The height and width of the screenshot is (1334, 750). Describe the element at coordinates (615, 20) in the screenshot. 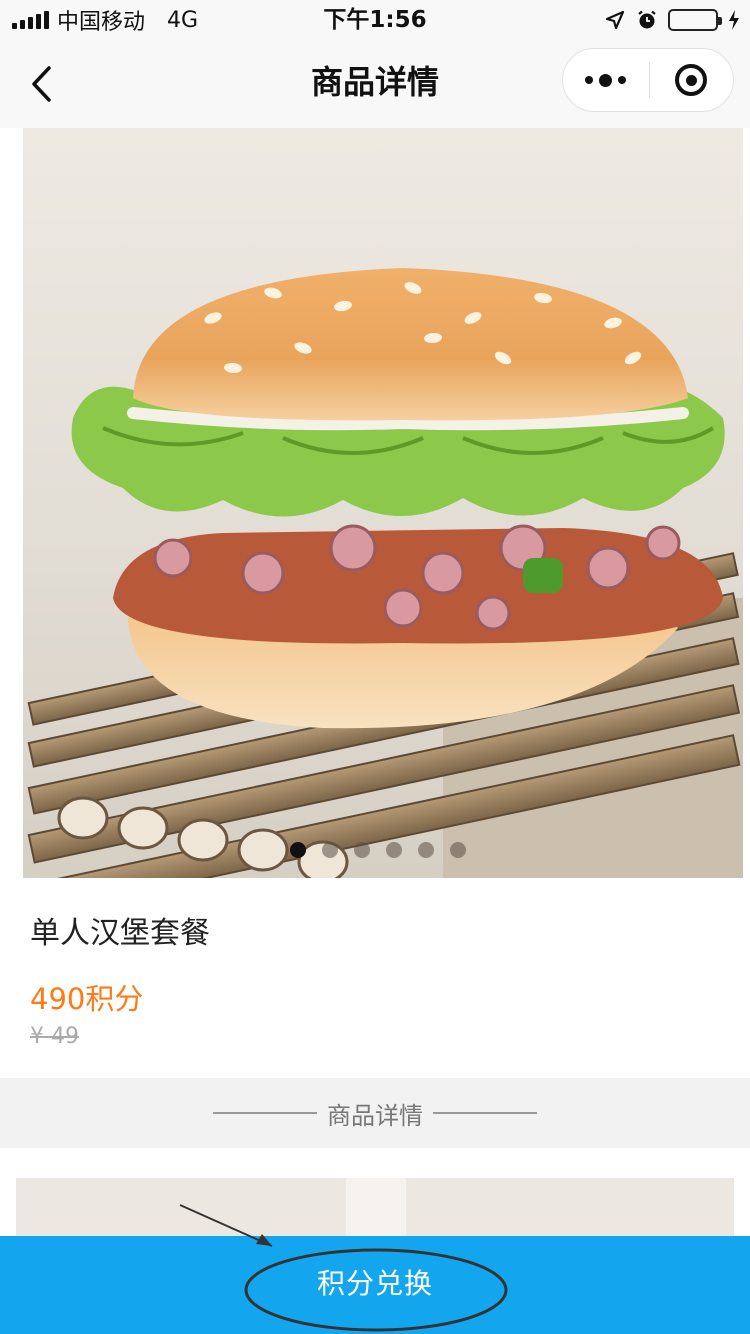

I see `location-icon` at that location.